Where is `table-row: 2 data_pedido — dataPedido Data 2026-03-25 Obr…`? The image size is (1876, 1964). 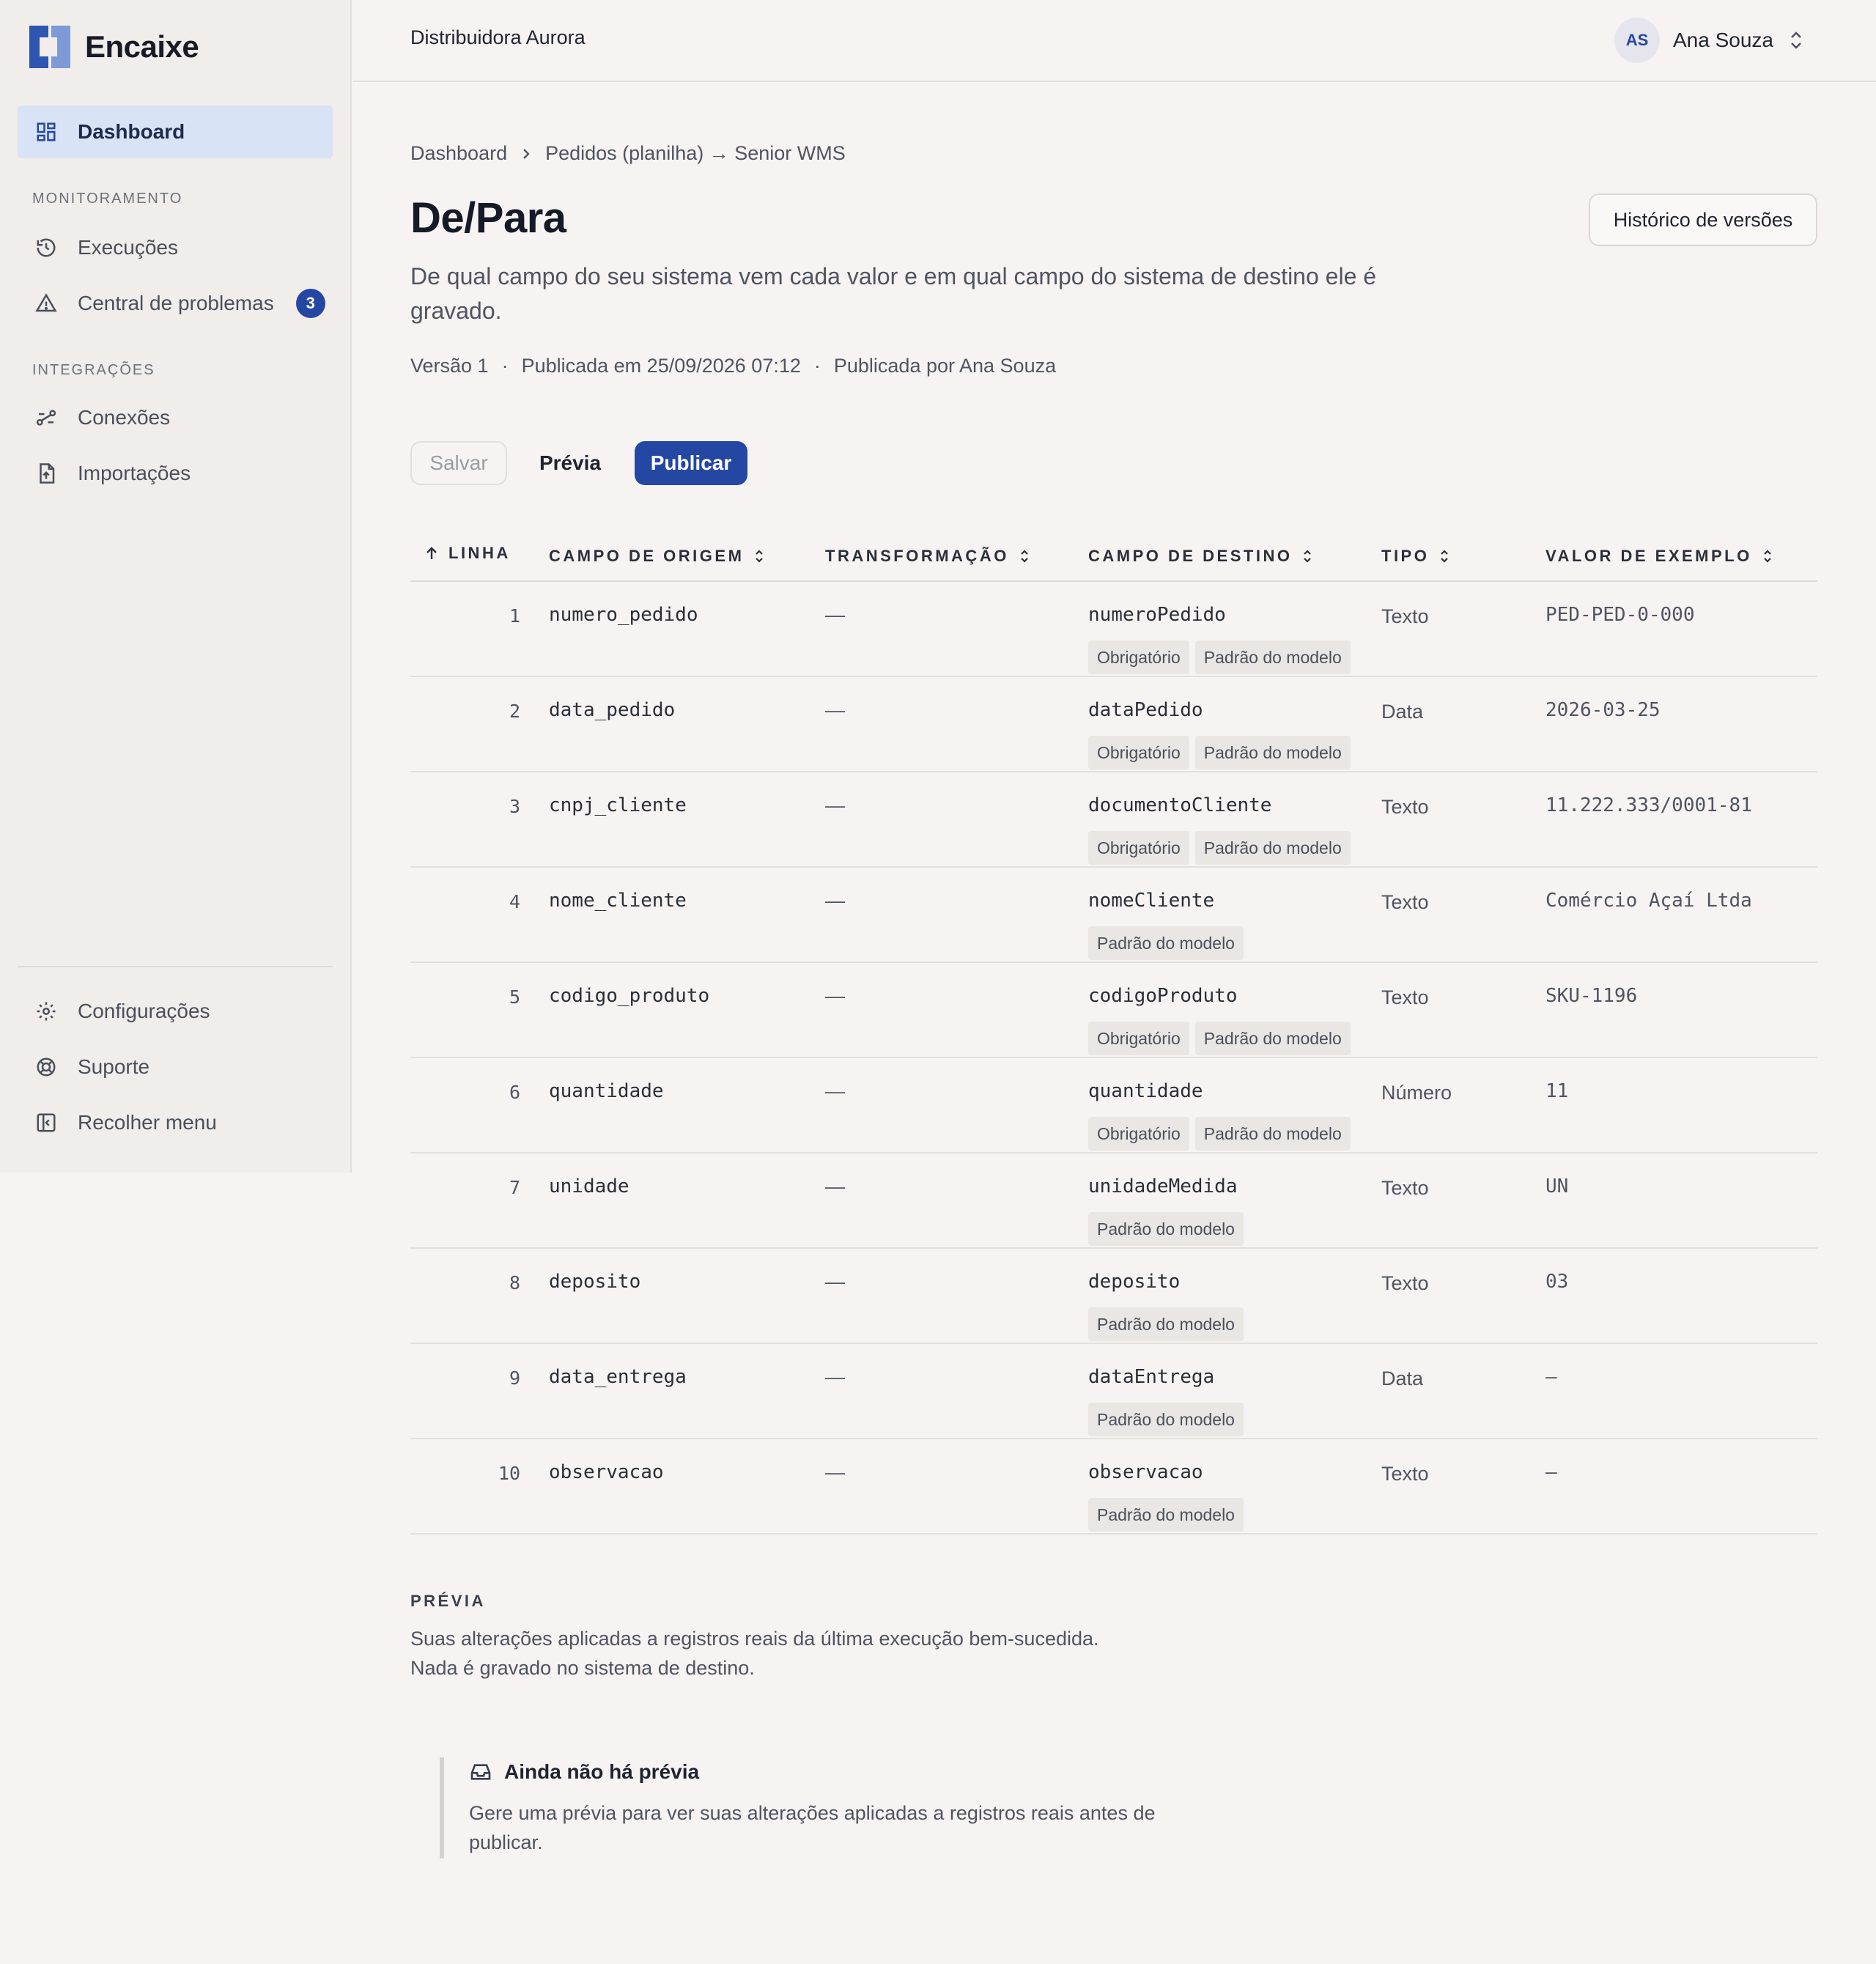 table-row: 2 data_pedido — dataPedido Data 2026-03-25 Obr… is located at coordinates (1113, 724).